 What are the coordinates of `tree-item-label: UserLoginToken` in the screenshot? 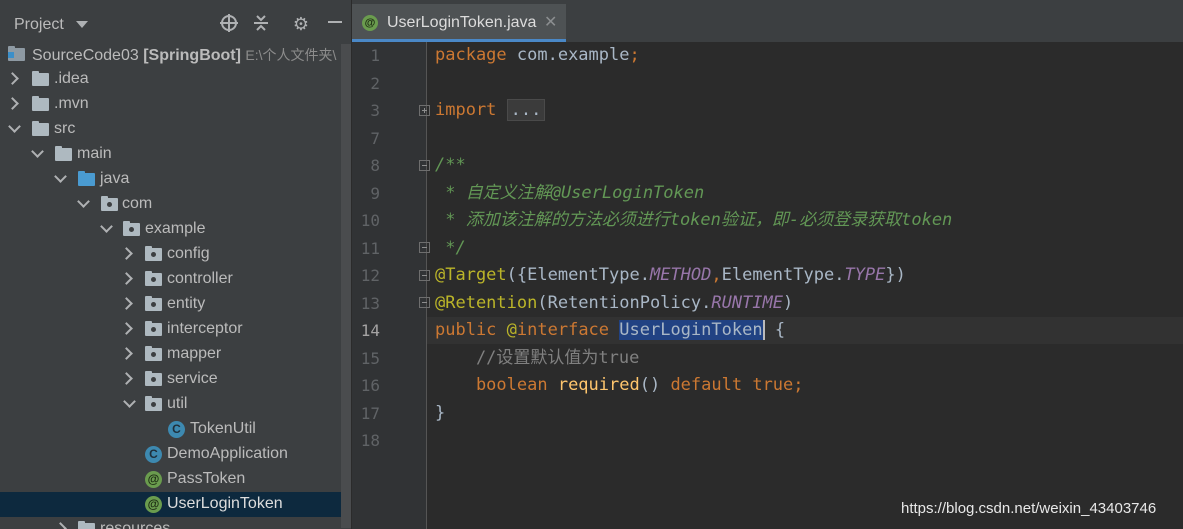 It's located at (225, 503).